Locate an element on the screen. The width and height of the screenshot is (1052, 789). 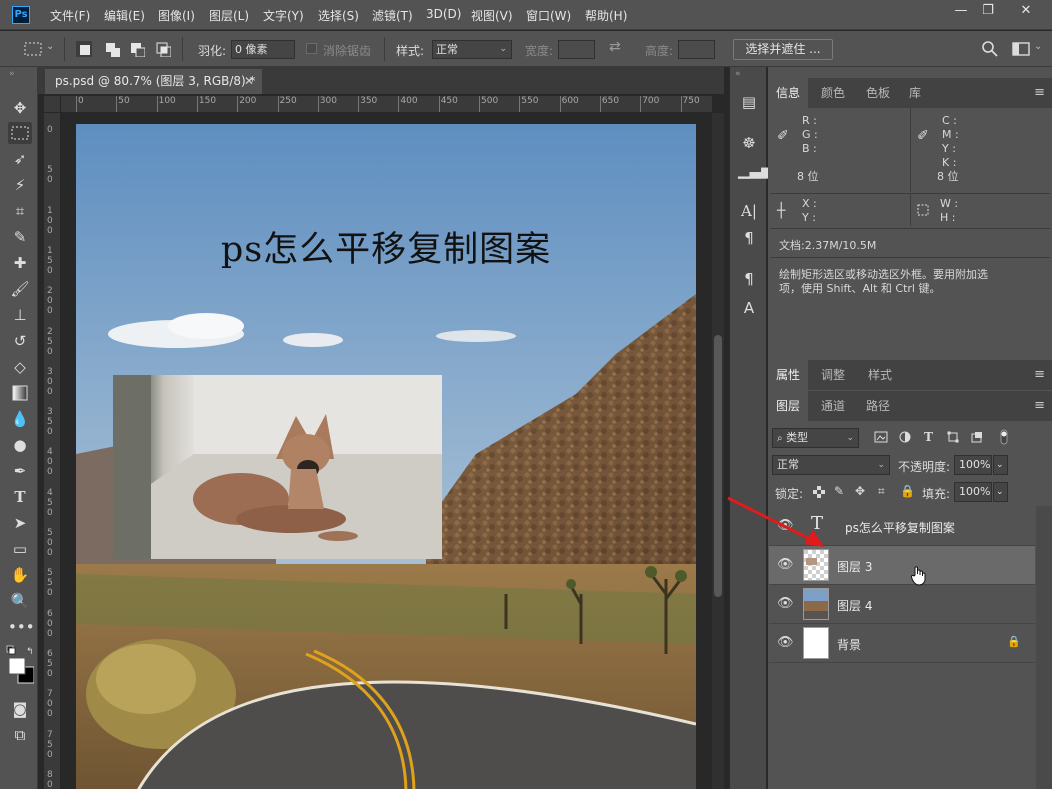
opacity-dropdown-icon: ⌄ is located at coordinates (1000, 465).